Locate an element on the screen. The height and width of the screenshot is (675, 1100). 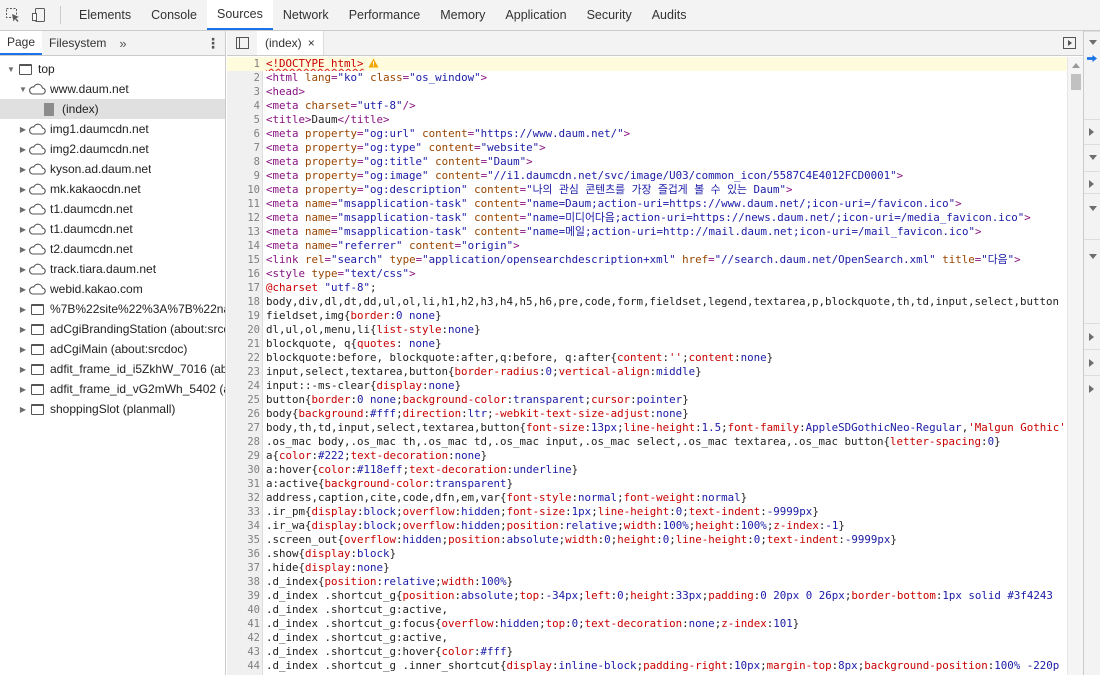
vertical-scrollbar is located at coordinates (1075, 366).